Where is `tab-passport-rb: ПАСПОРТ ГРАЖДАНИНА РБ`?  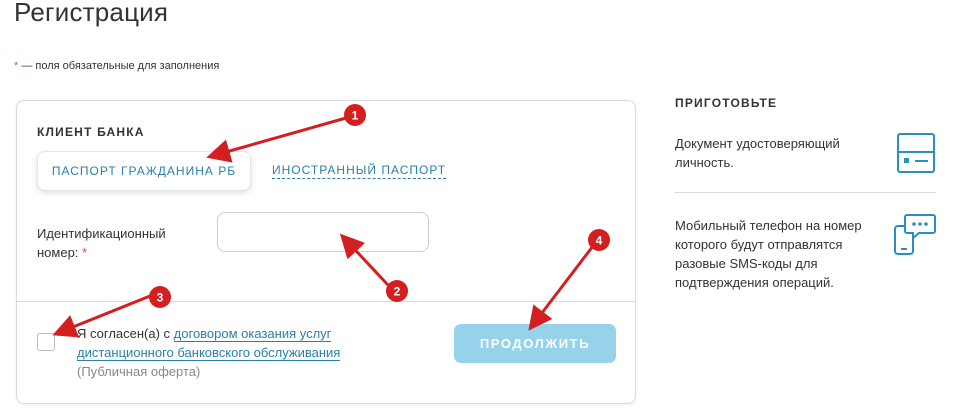
tab-passport-rb: ПАСПОРТ ГРАЖДАНИНА РБ is located at coordinates (144, 171).